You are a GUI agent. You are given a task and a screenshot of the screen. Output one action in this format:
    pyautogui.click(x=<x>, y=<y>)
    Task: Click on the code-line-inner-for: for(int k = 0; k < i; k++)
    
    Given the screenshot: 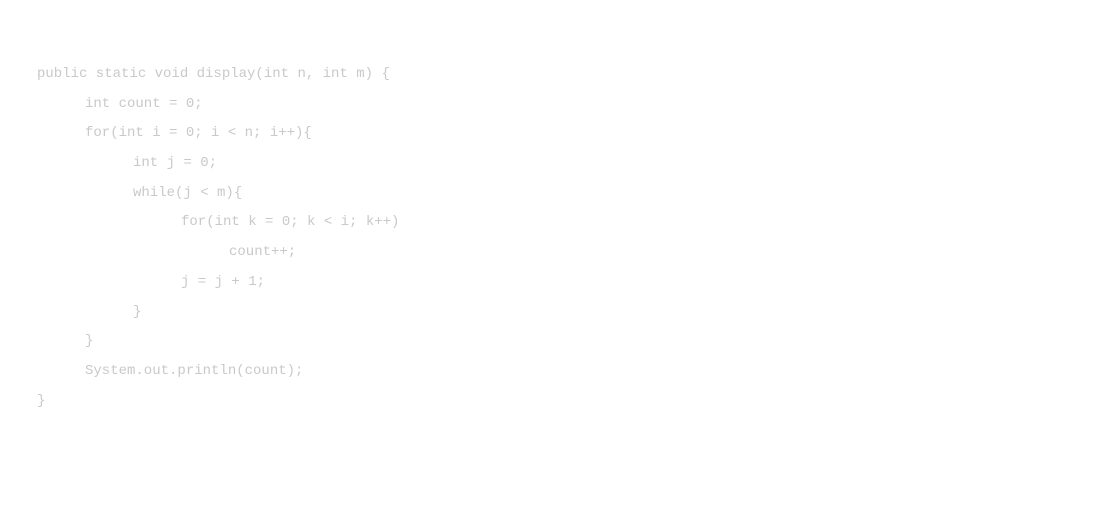 What is the action you would take?
    pyautogui.click(x=290, y=222)
    